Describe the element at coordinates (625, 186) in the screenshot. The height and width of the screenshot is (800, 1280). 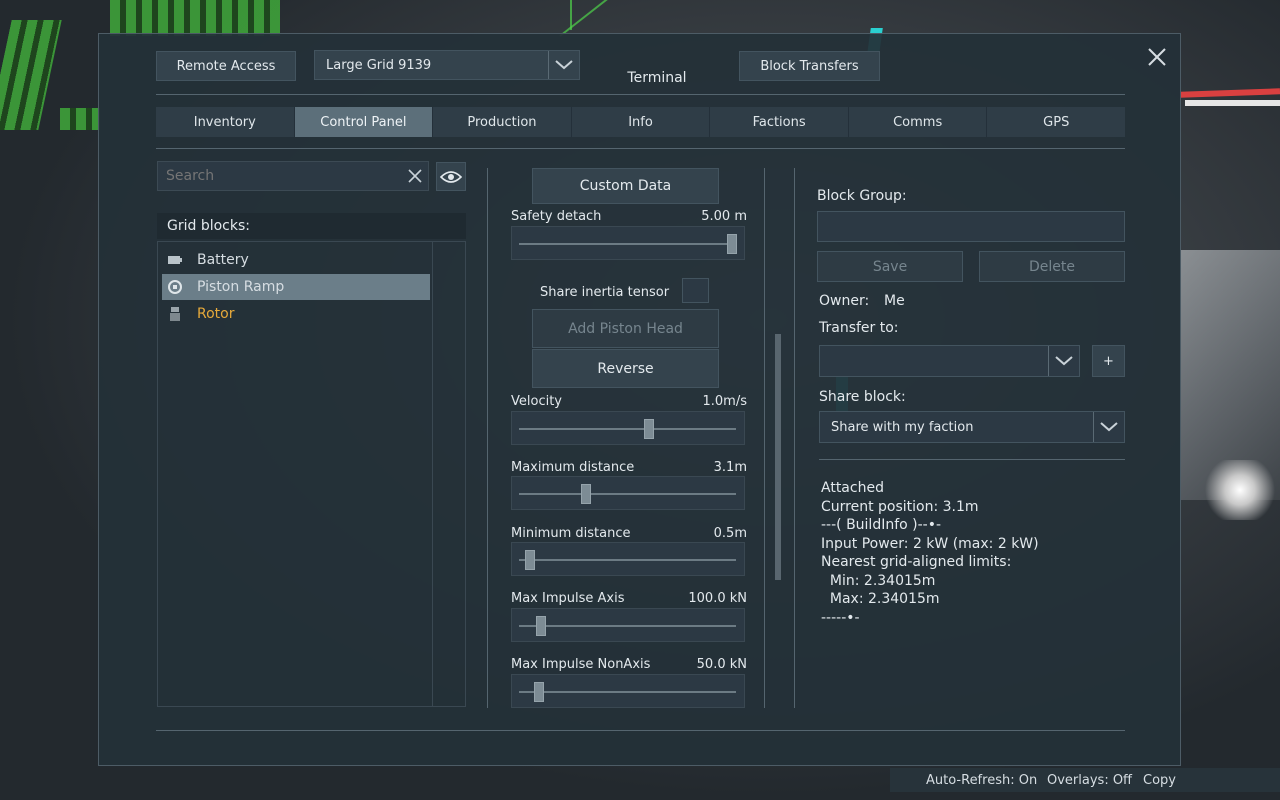
I see `custom-data-button: Custom Data` at that location.